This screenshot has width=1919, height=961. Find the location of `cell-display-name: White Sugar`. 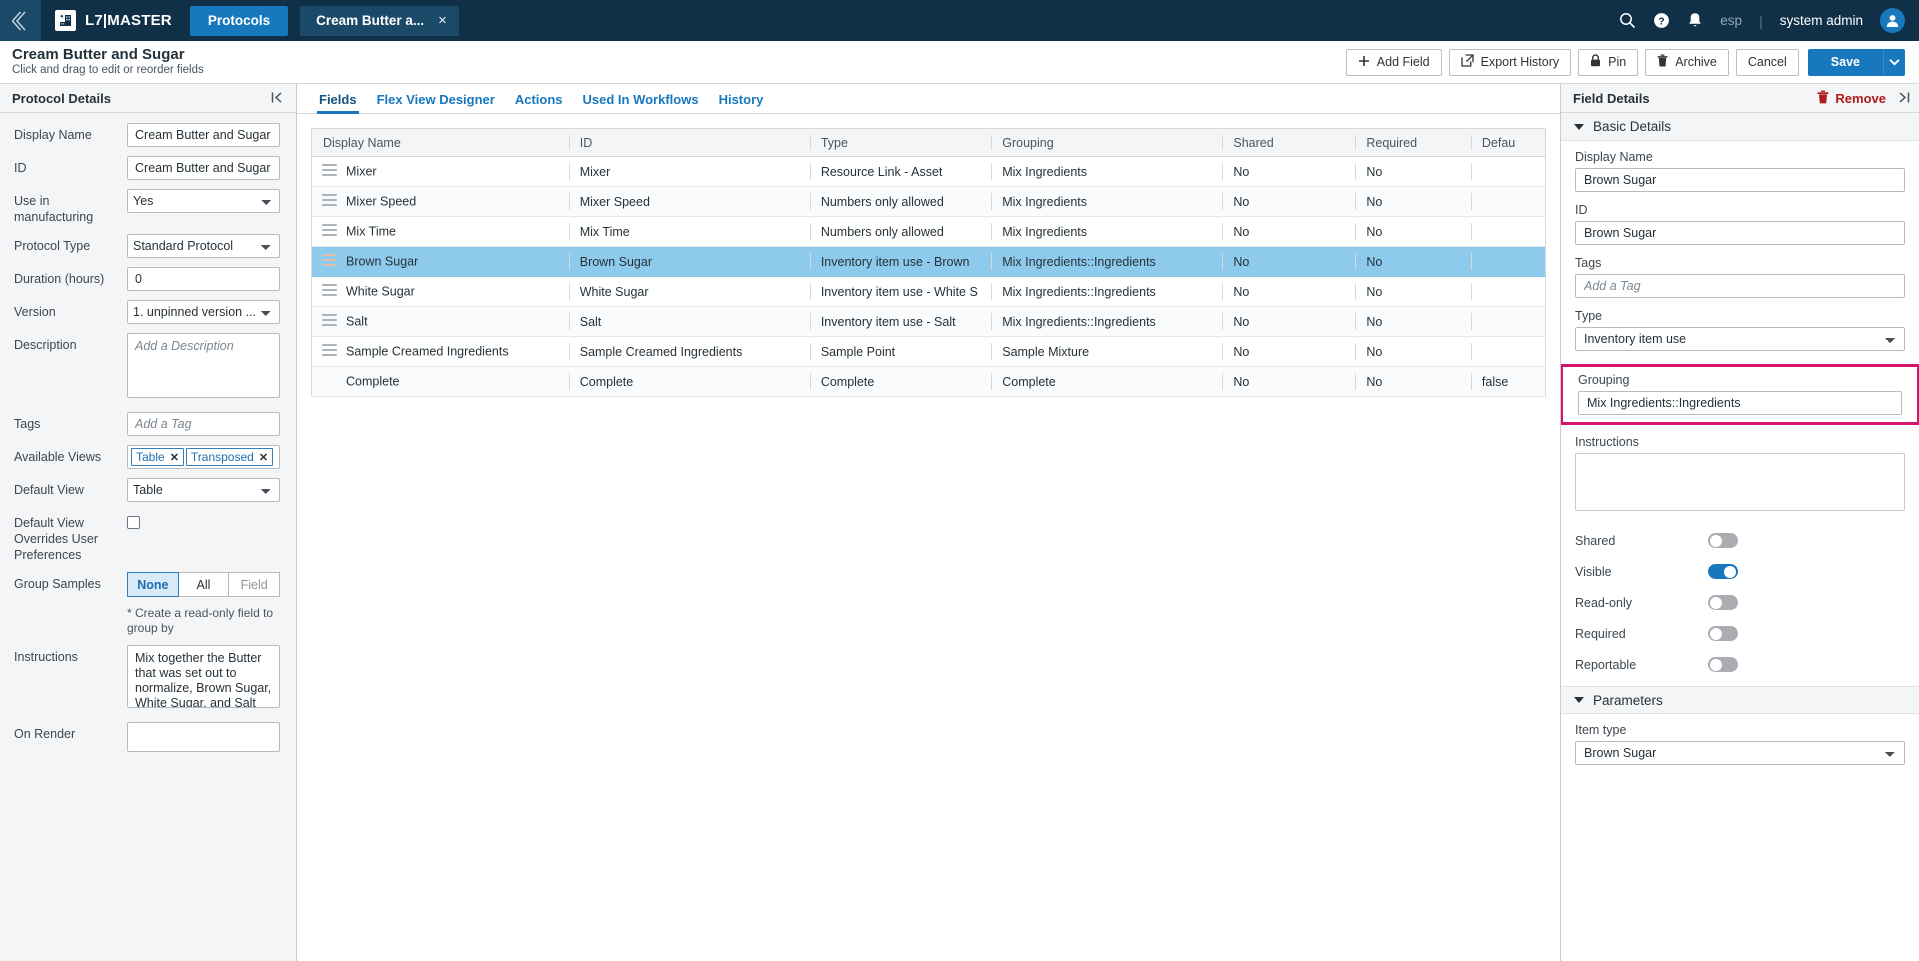

cell-display-name: White Sugar is located at coordinates (440, 291).